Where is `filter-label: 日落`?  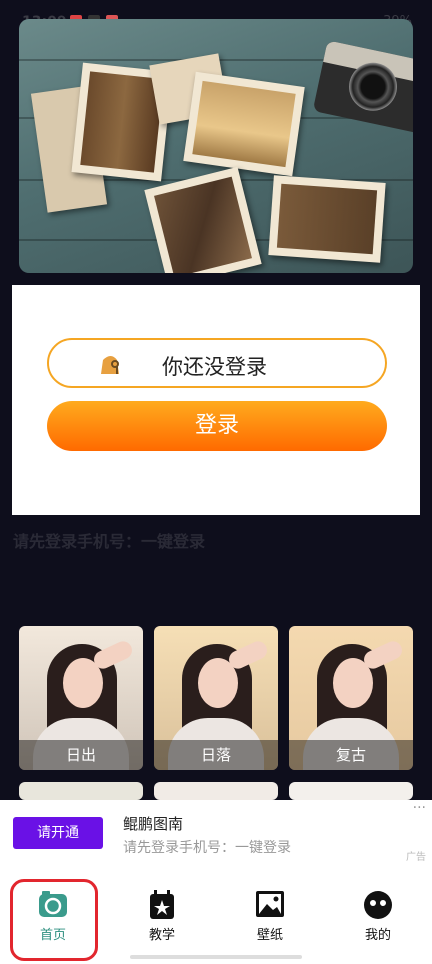 filter-label: 日落 is located at coordinates (216, 755).